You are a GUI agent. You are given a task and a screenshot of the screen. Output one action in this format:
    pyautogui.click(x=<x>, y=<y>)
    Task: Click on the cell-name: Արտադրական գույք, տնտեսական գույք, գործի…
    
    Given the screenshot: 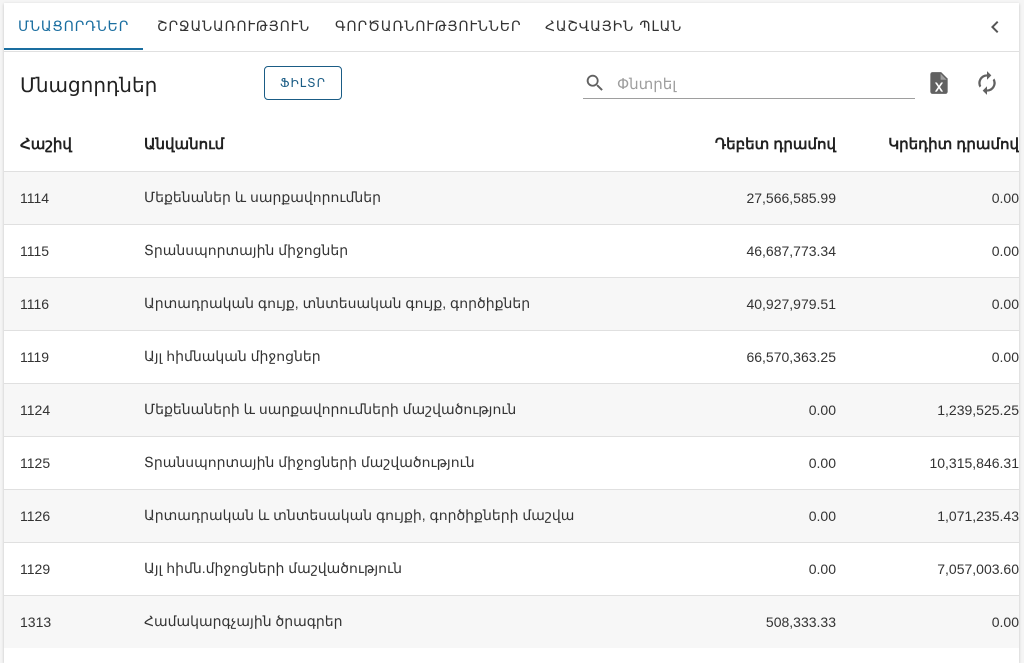 What is the action you would take?
    pyautogui.click(x=337, y=303)
    